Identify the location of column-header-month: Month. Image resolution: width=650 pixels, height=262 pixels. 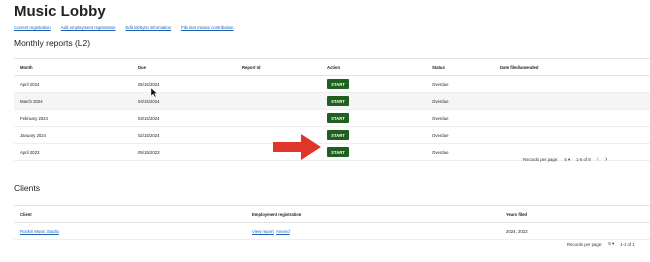
(26, 67).